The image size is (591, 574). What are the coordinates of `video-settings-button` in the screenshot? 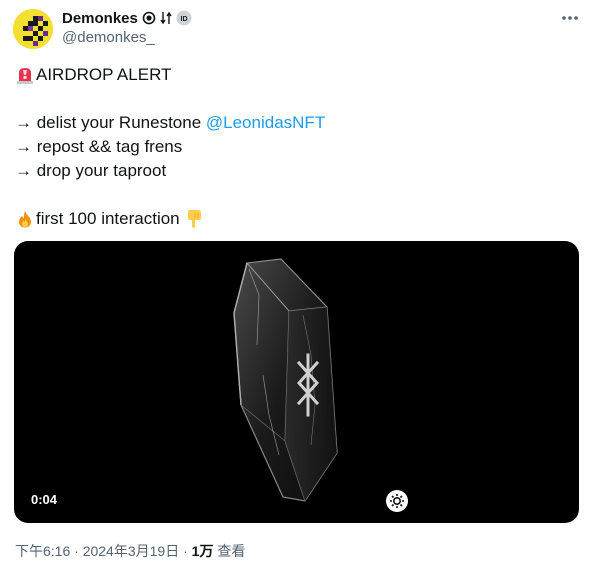 It's located at (397, 501).